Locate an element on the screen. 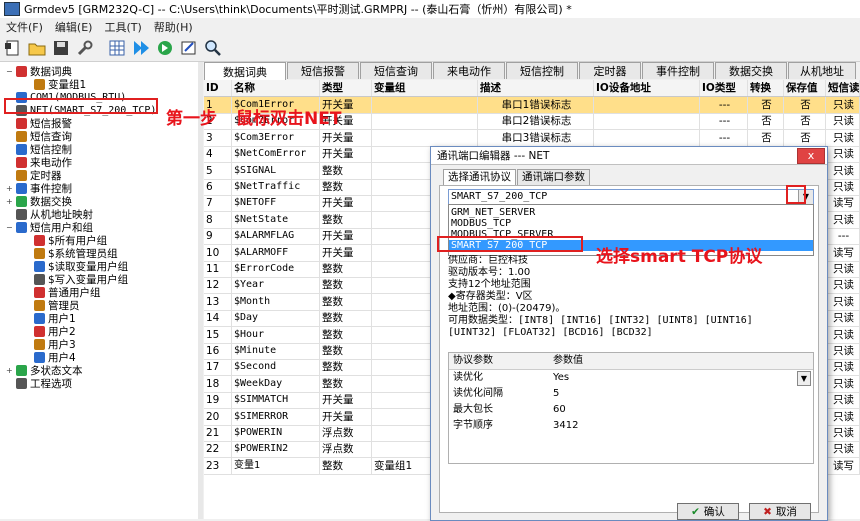 The image size is (860, 521). tab-select-protocol: 选择通讯协议 is located at coordinates (479, 177).